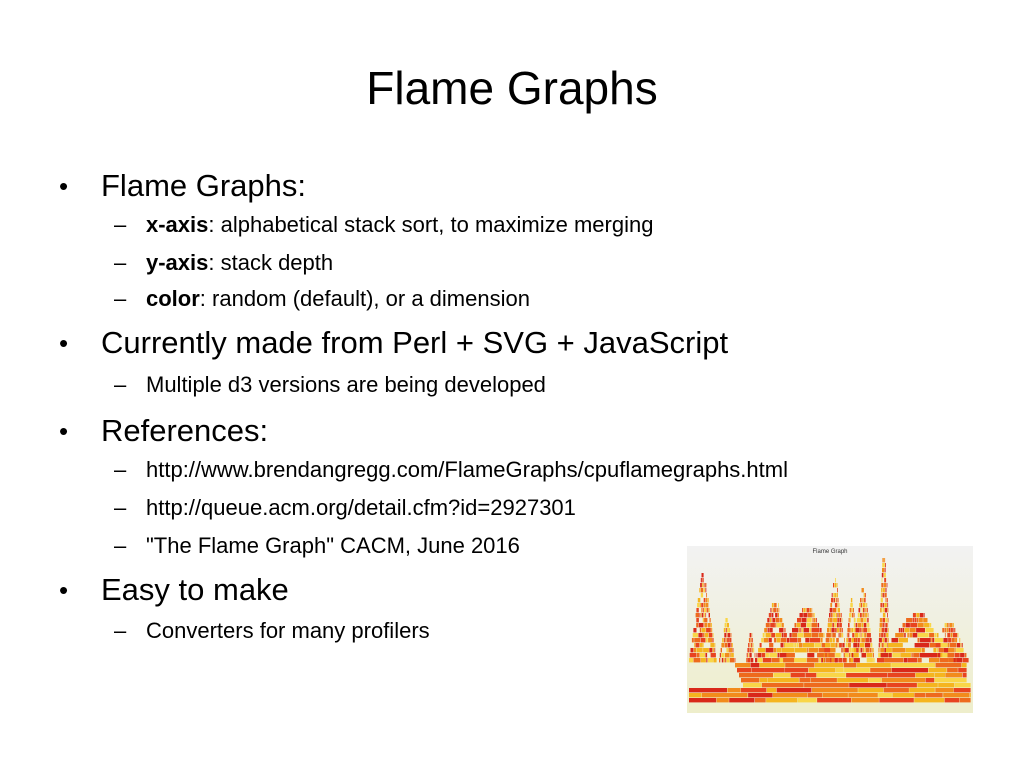 The height and width of the screenshot is (768, 1024). Describe the element at coordinates (346, 384) in the screenshot. I see `sub-bullet-text: Multiple d3 versions are being developed` at that location.